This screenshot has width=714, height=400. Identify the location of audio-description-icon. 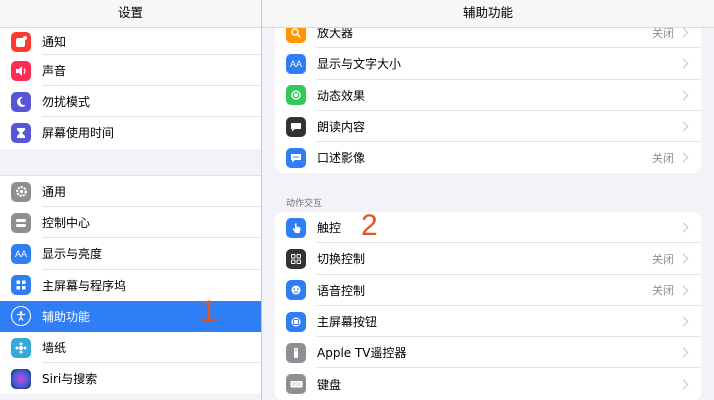
(296, 157).